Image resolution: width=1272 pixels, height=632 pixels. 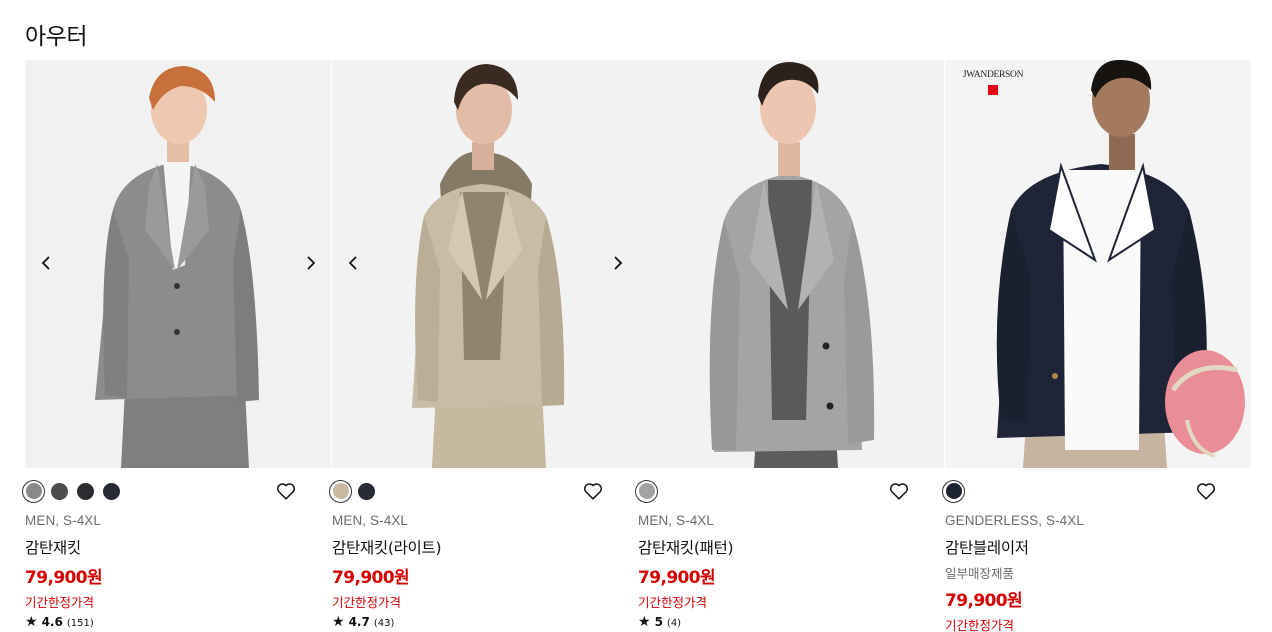 I want to click on product-name: 감탄블레이저, so click(x=987, y=547).